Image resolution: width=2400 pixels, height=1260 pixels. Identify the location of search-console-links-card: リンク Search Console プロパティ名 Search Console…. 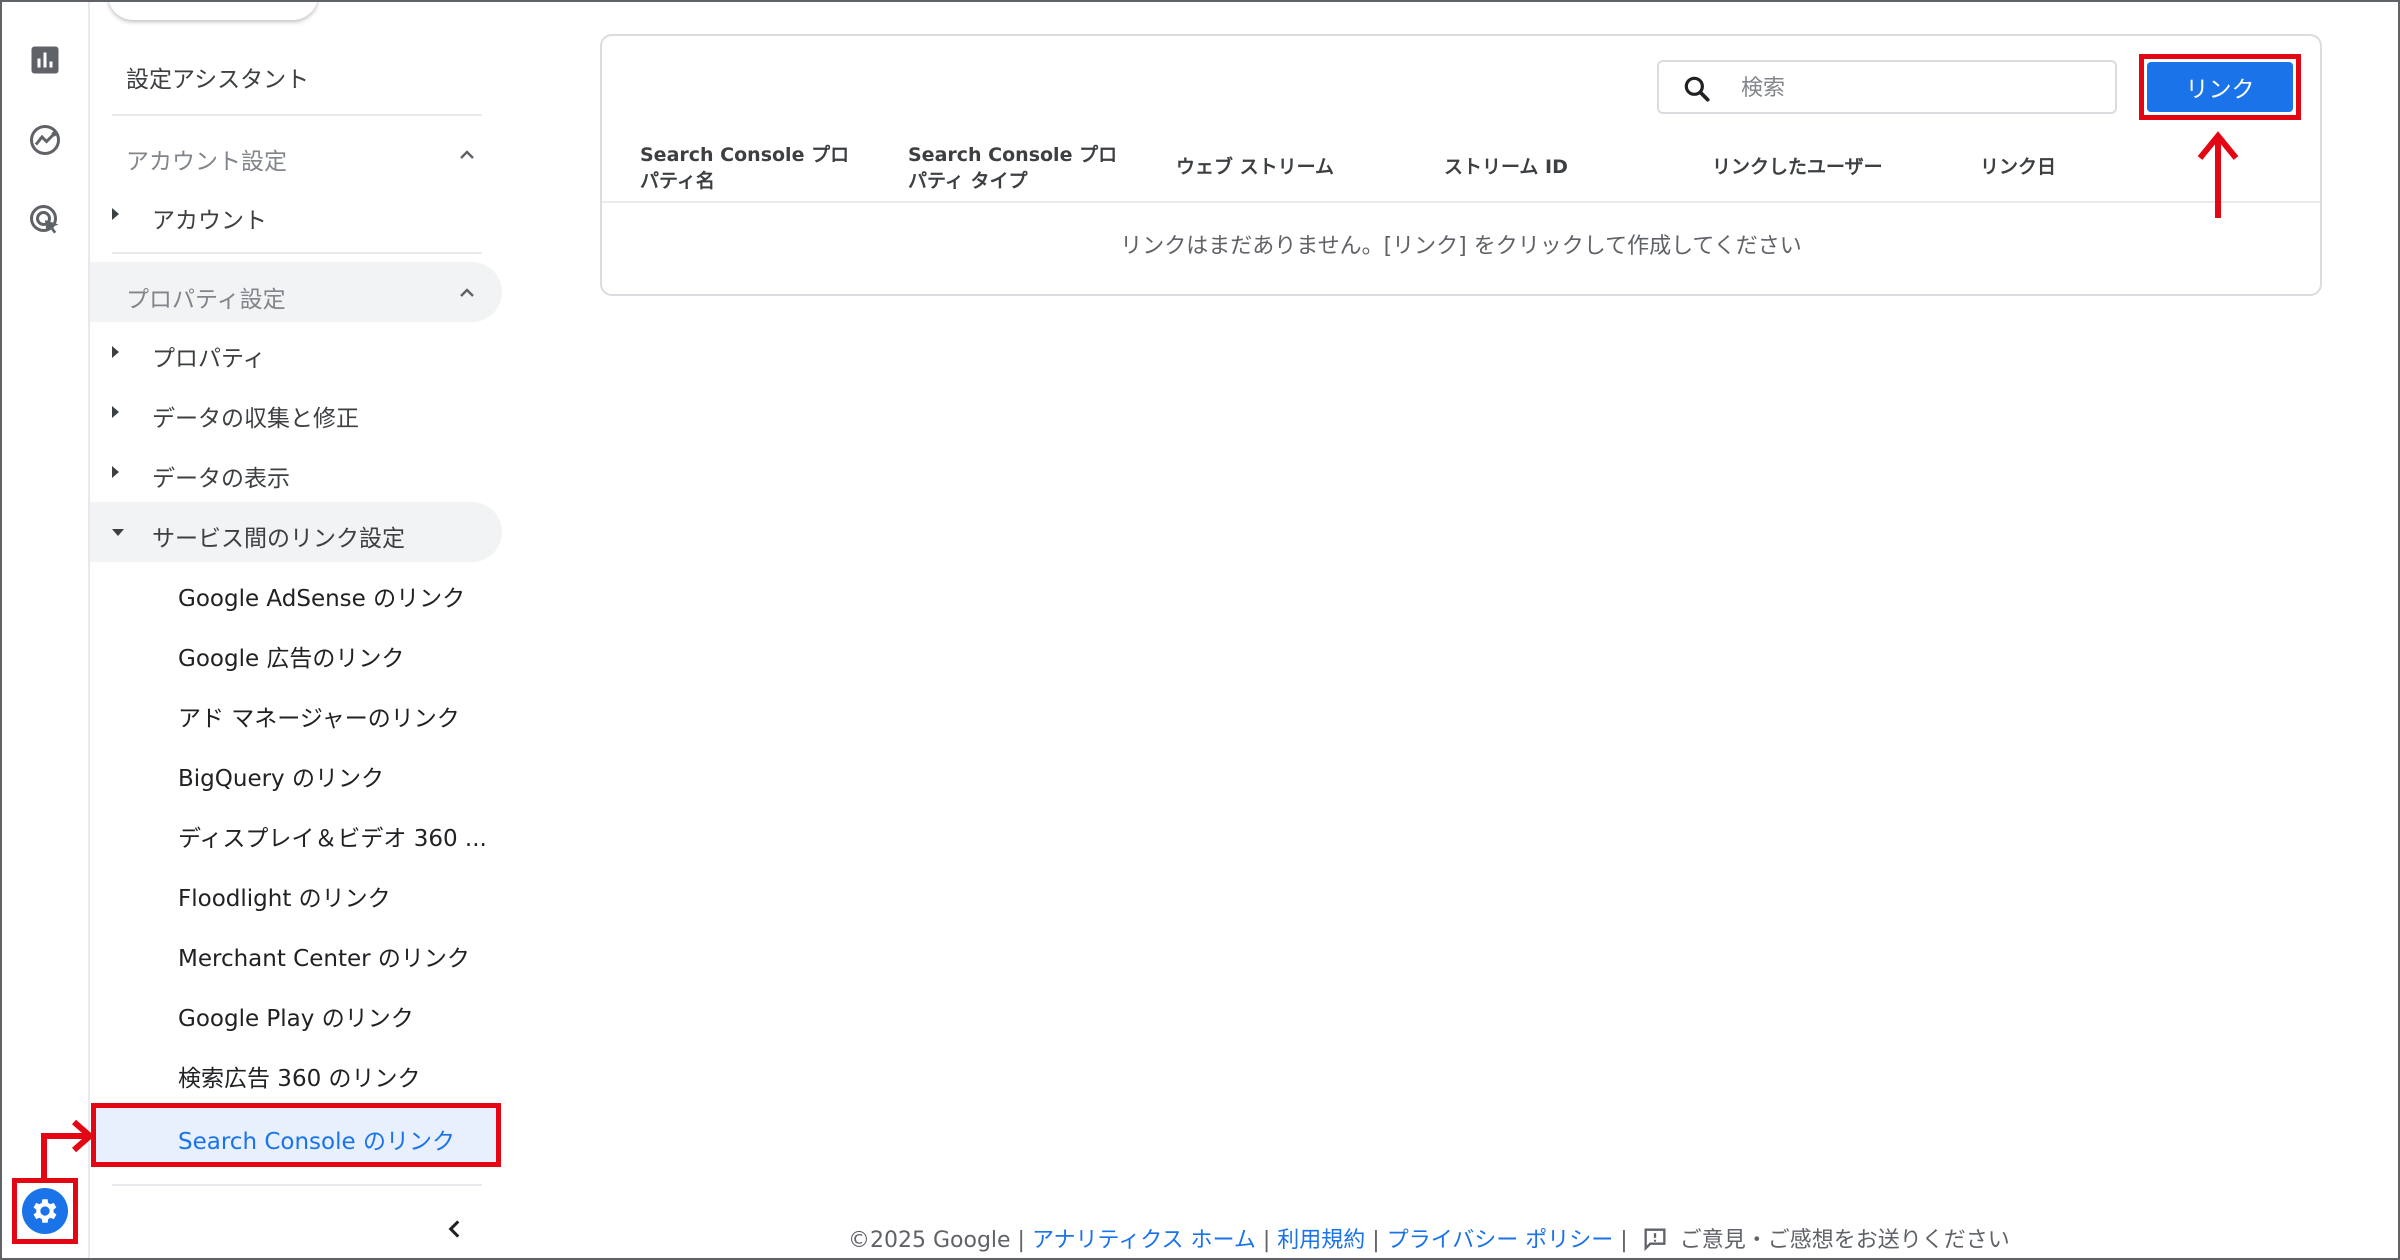
(1461, 165).